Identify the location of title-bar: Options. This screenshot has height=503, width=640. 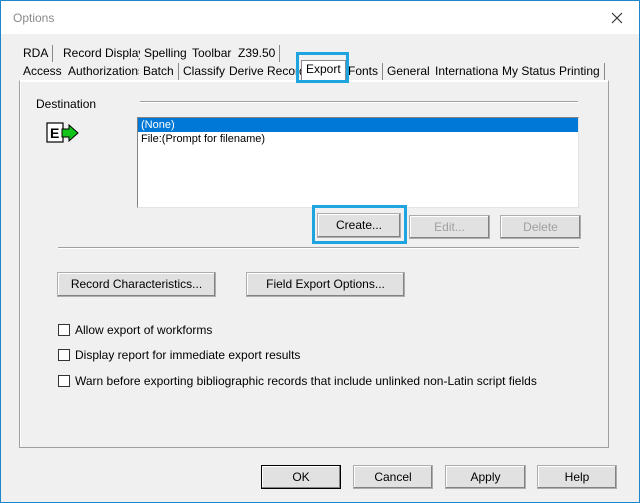
(320, 17).